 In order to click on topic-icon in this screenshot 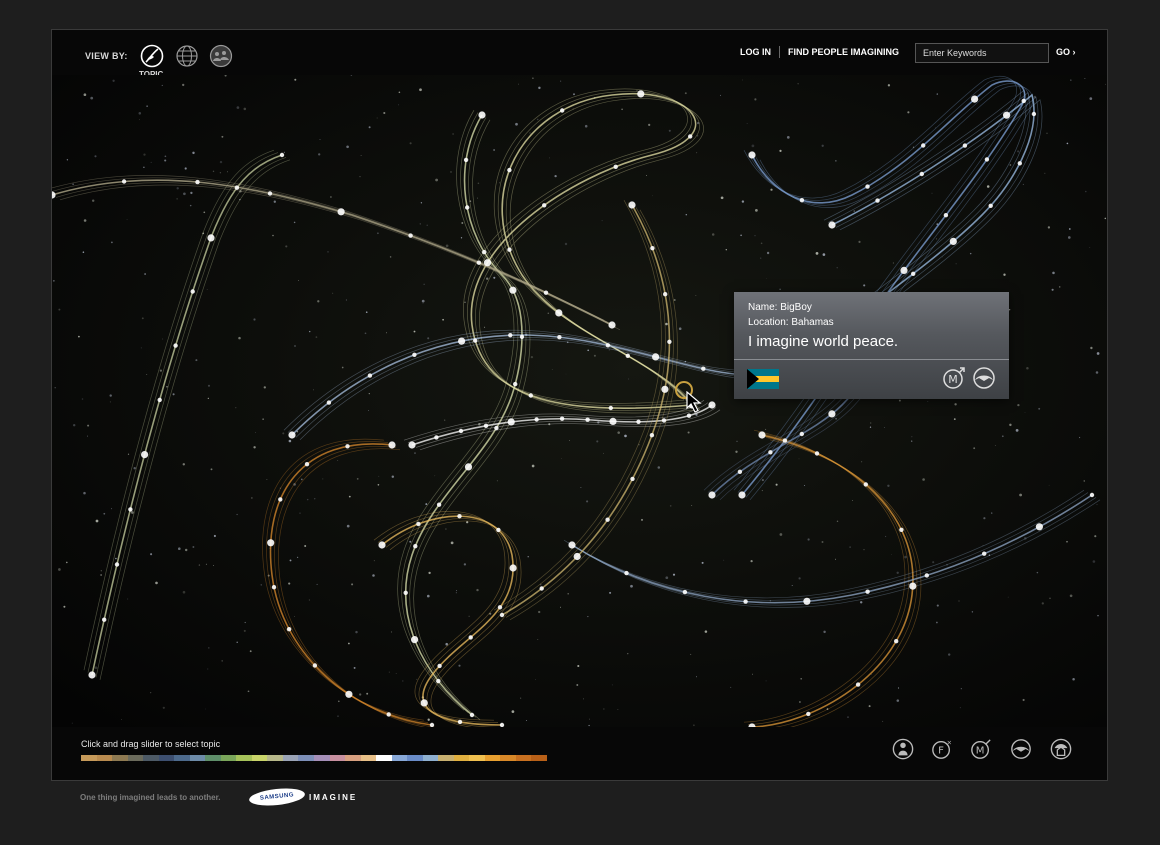, I will do `click(152, 56)`.